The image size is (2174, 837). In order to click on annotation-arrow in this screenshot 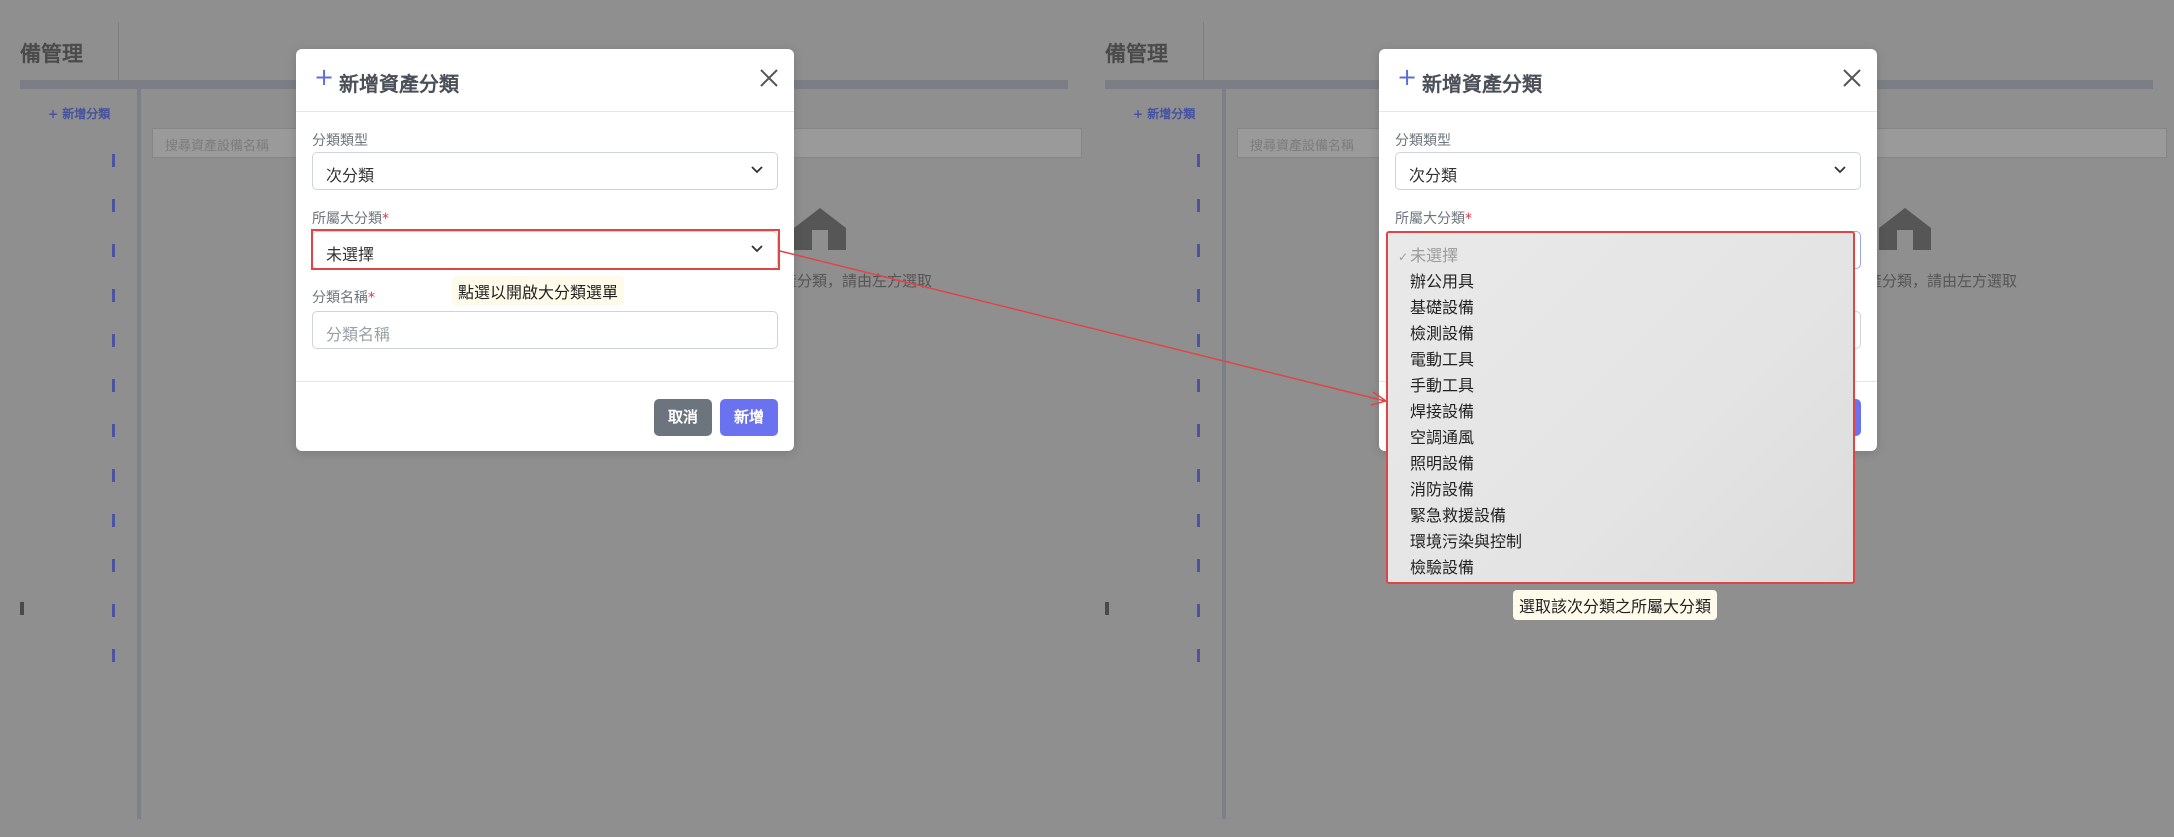, I will do `click(1083, 328)`.